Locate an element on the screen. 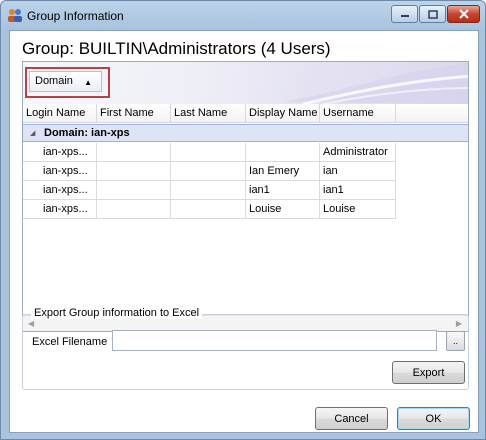 The height and width of the screenshot is (440, 486). sort-ascending-icon: ▲ is located at coordinates (88, 82).